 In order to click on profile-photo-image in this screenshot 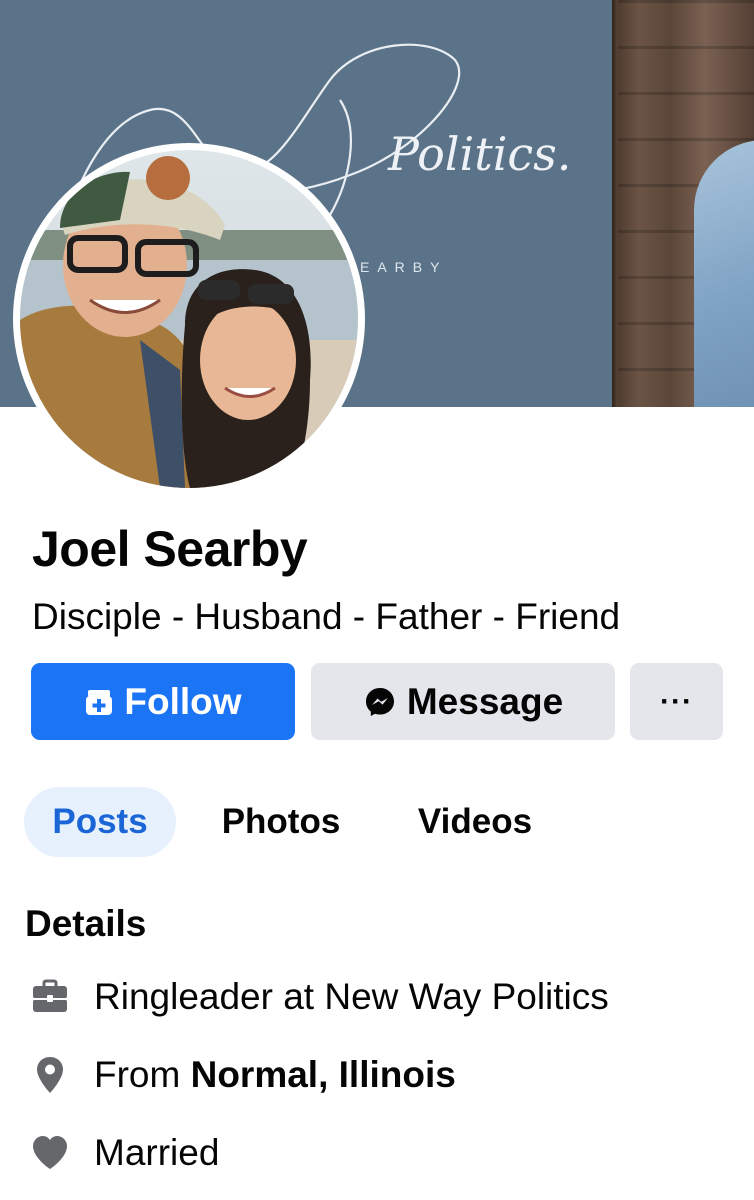, I will do `click(189, 319)`.